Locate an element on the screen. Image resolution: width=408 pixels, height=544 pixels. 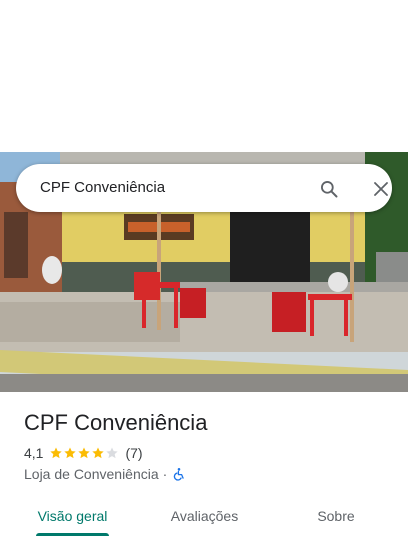
review-count: (7) is located at coordinates (133, 453).